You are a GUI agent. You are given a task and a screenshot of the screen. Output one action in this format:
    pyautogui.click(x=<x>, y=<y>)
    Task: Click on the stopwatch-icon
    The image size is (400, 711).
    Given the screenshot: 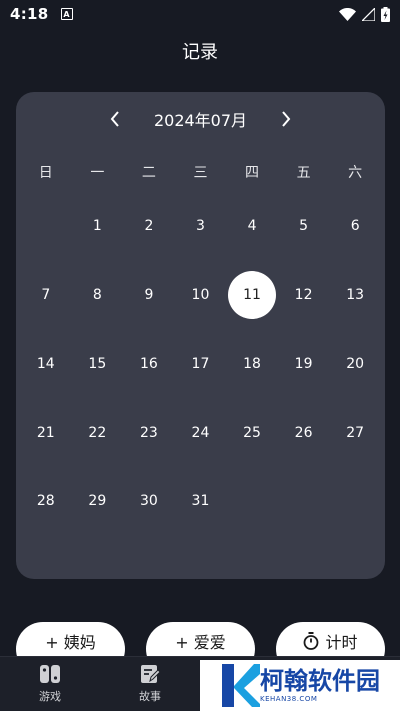 What is the action you would take?
    pyautogui.click(x=311, y=641)
    